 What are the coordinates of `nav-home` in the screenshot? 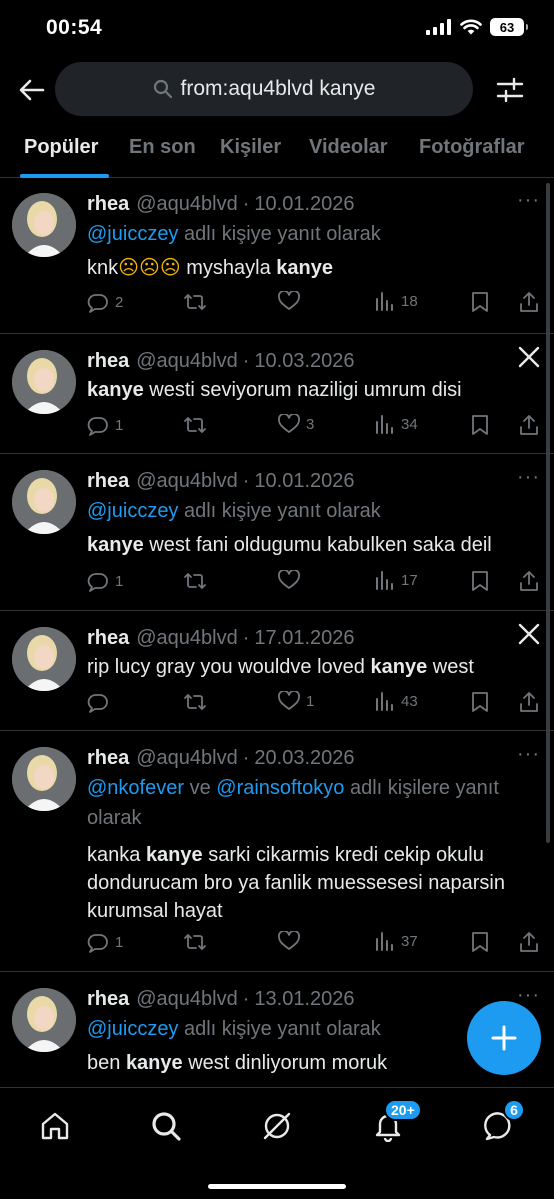 It's located at (55, 1126).